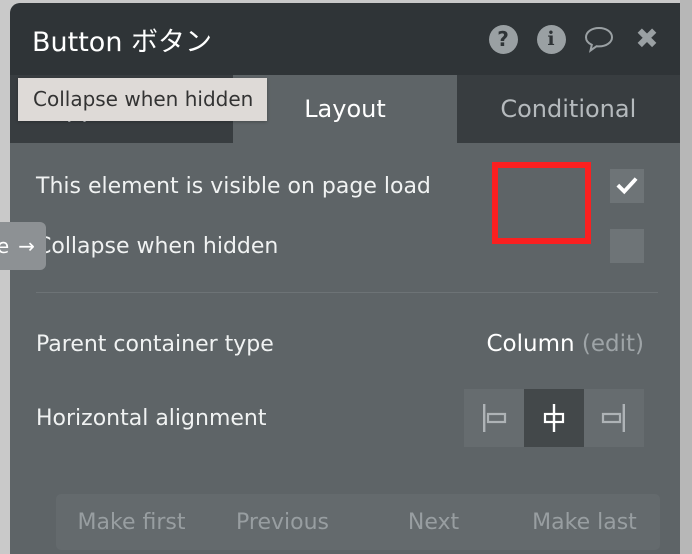 Image resolution: width=692 pixels, height=554 pixels. I want to click on comment-icon, so click(599, 39).